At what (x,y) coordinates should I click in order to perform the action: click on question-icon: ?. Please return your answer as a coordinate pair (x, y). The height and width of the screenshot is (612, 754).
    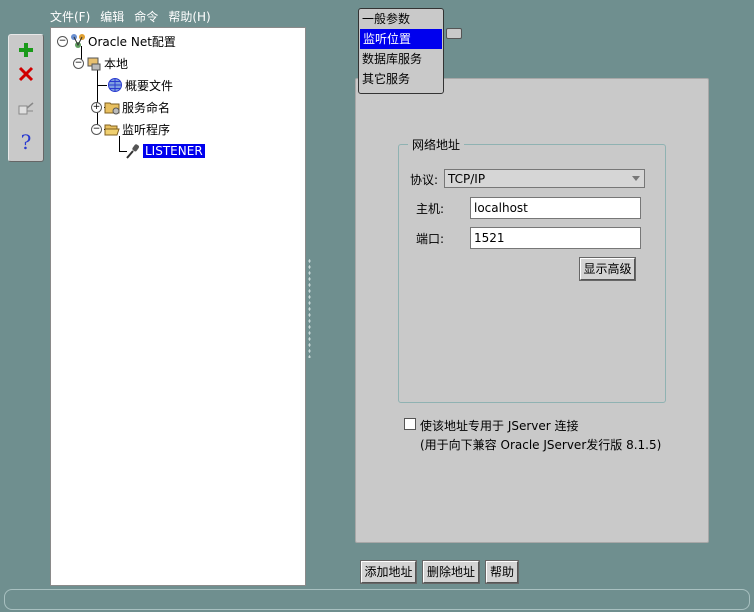
    Looking at the image, I should click on (26, 142).